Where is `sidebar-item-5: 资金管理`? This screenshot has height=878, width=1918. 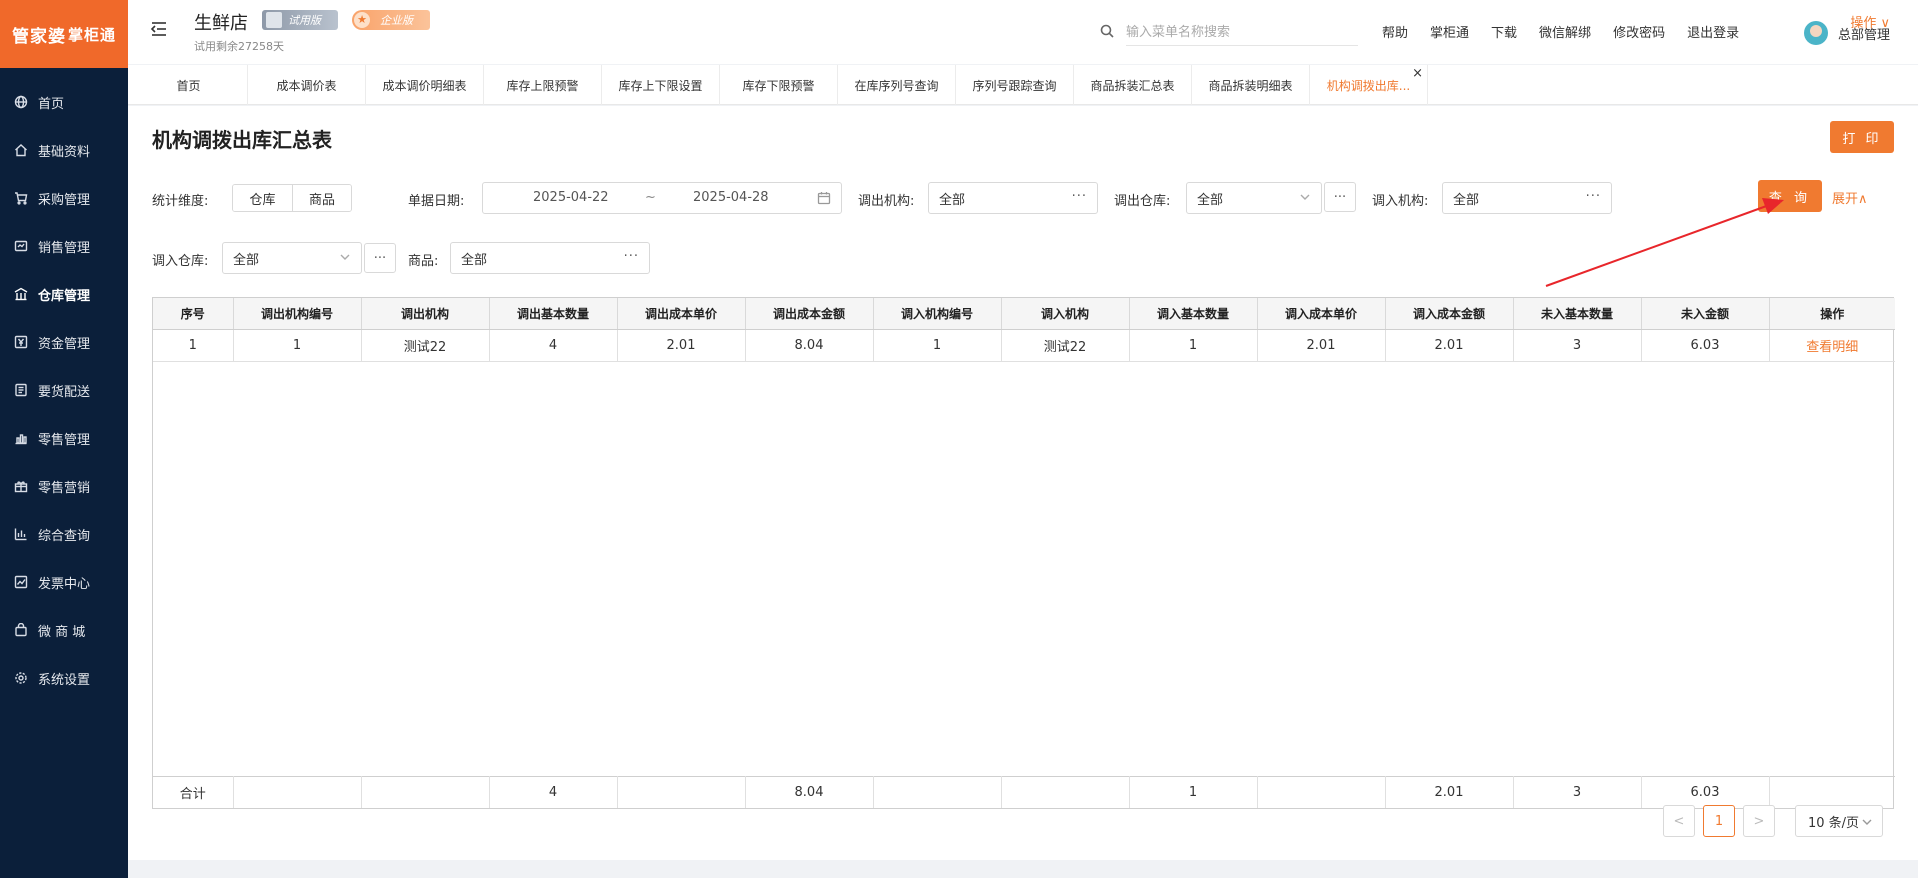 sidebar-item-5: 资金管理 is located at coordinates (64, 342).